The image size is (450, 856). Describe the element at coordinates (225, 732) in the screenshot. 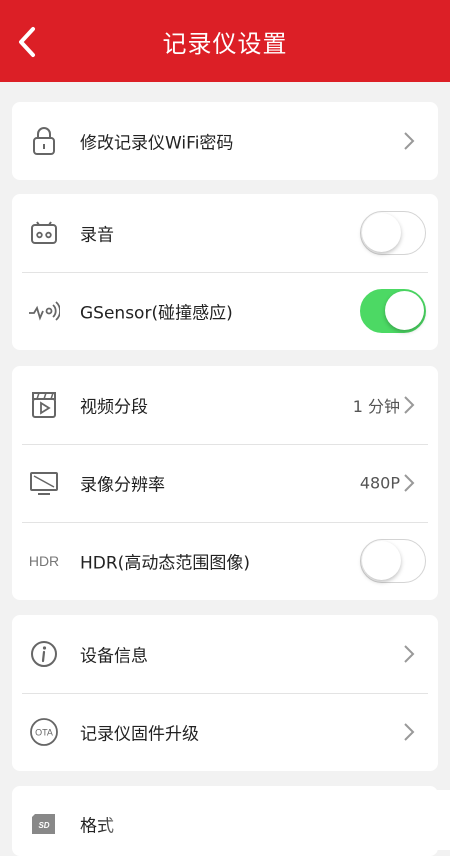

I see `setting-firmware-upgrade: OTA 记录仪固件升级` at that location.